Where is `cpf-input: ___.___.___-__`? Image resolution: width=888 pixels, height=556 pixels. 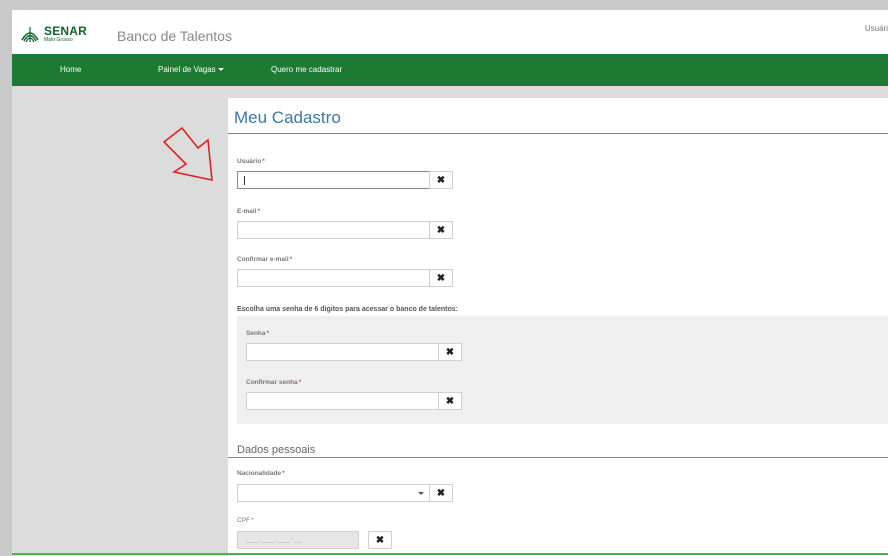 cpf-input: ___.___.___-__ is located at coordinates (298, 540).